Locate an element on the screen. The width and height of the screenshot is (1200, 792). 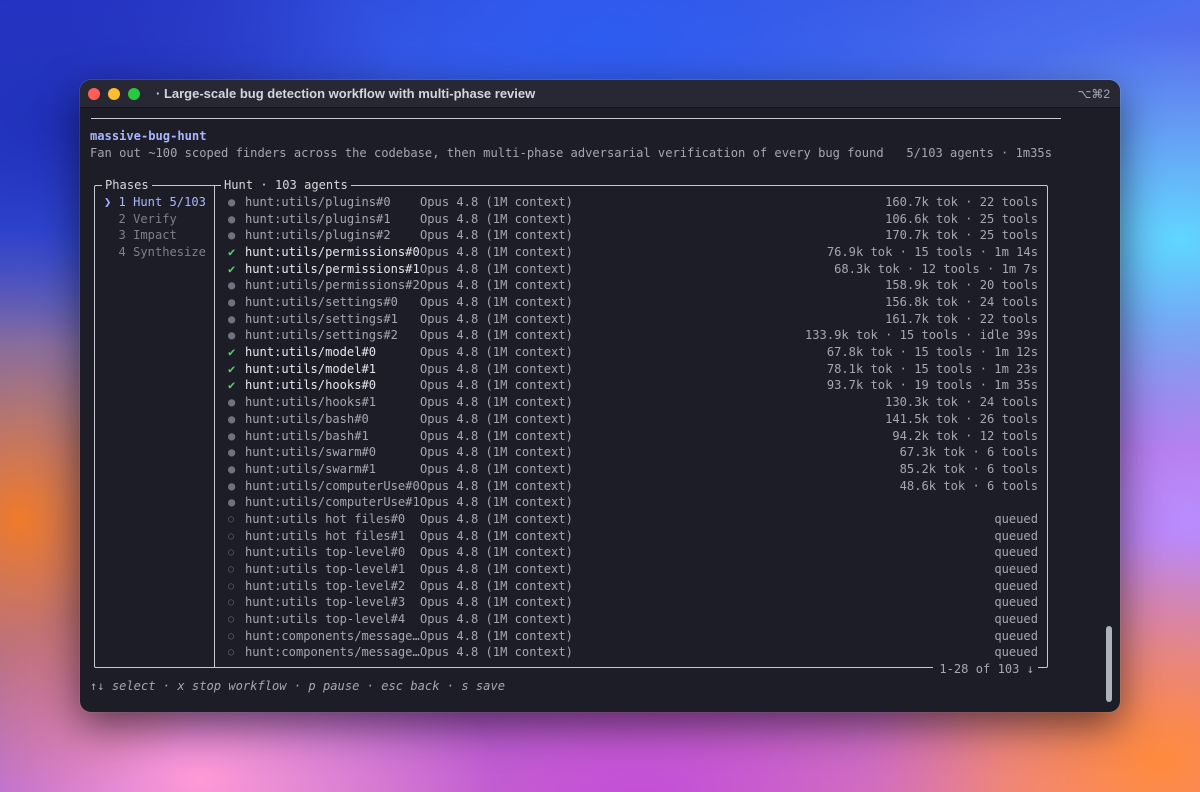
agent-name: hunt:utils/computerUse#1 is located at coordinates (332, 502).